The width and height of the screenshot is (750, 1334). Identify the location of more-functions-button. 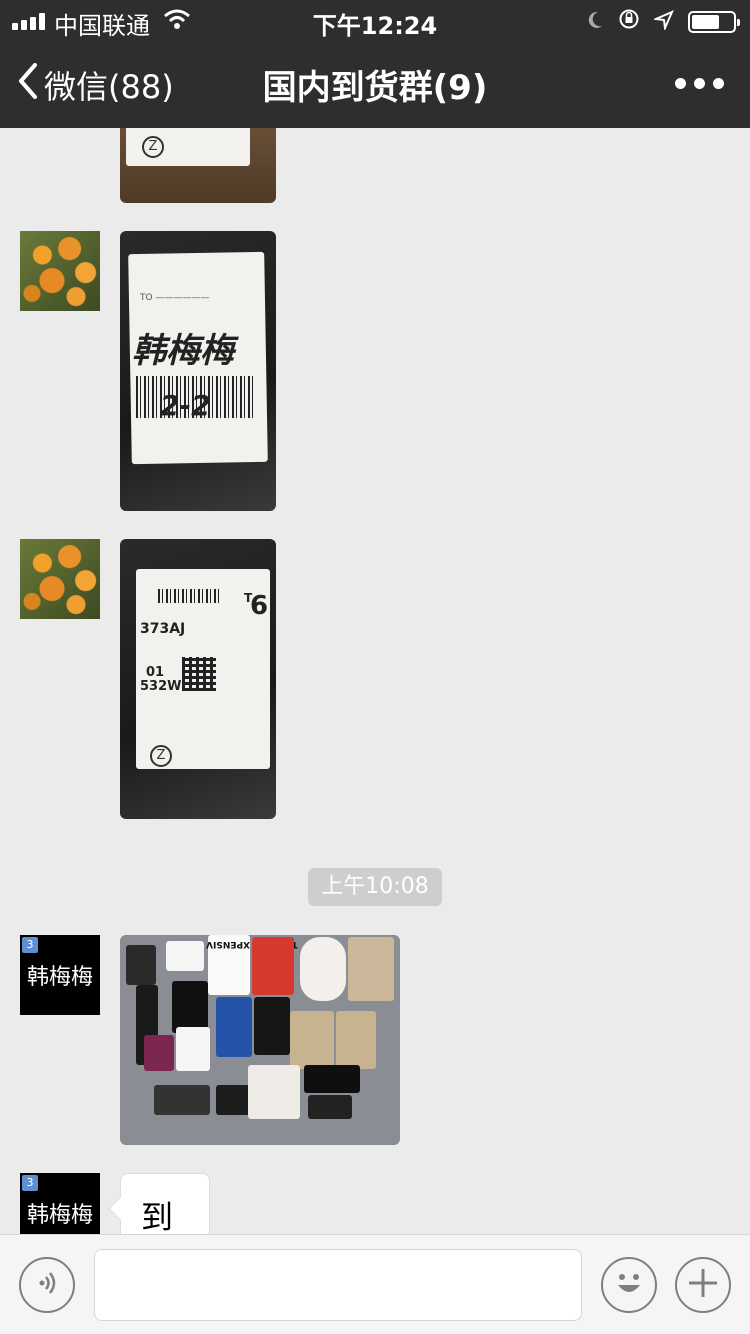
(703, 1285).